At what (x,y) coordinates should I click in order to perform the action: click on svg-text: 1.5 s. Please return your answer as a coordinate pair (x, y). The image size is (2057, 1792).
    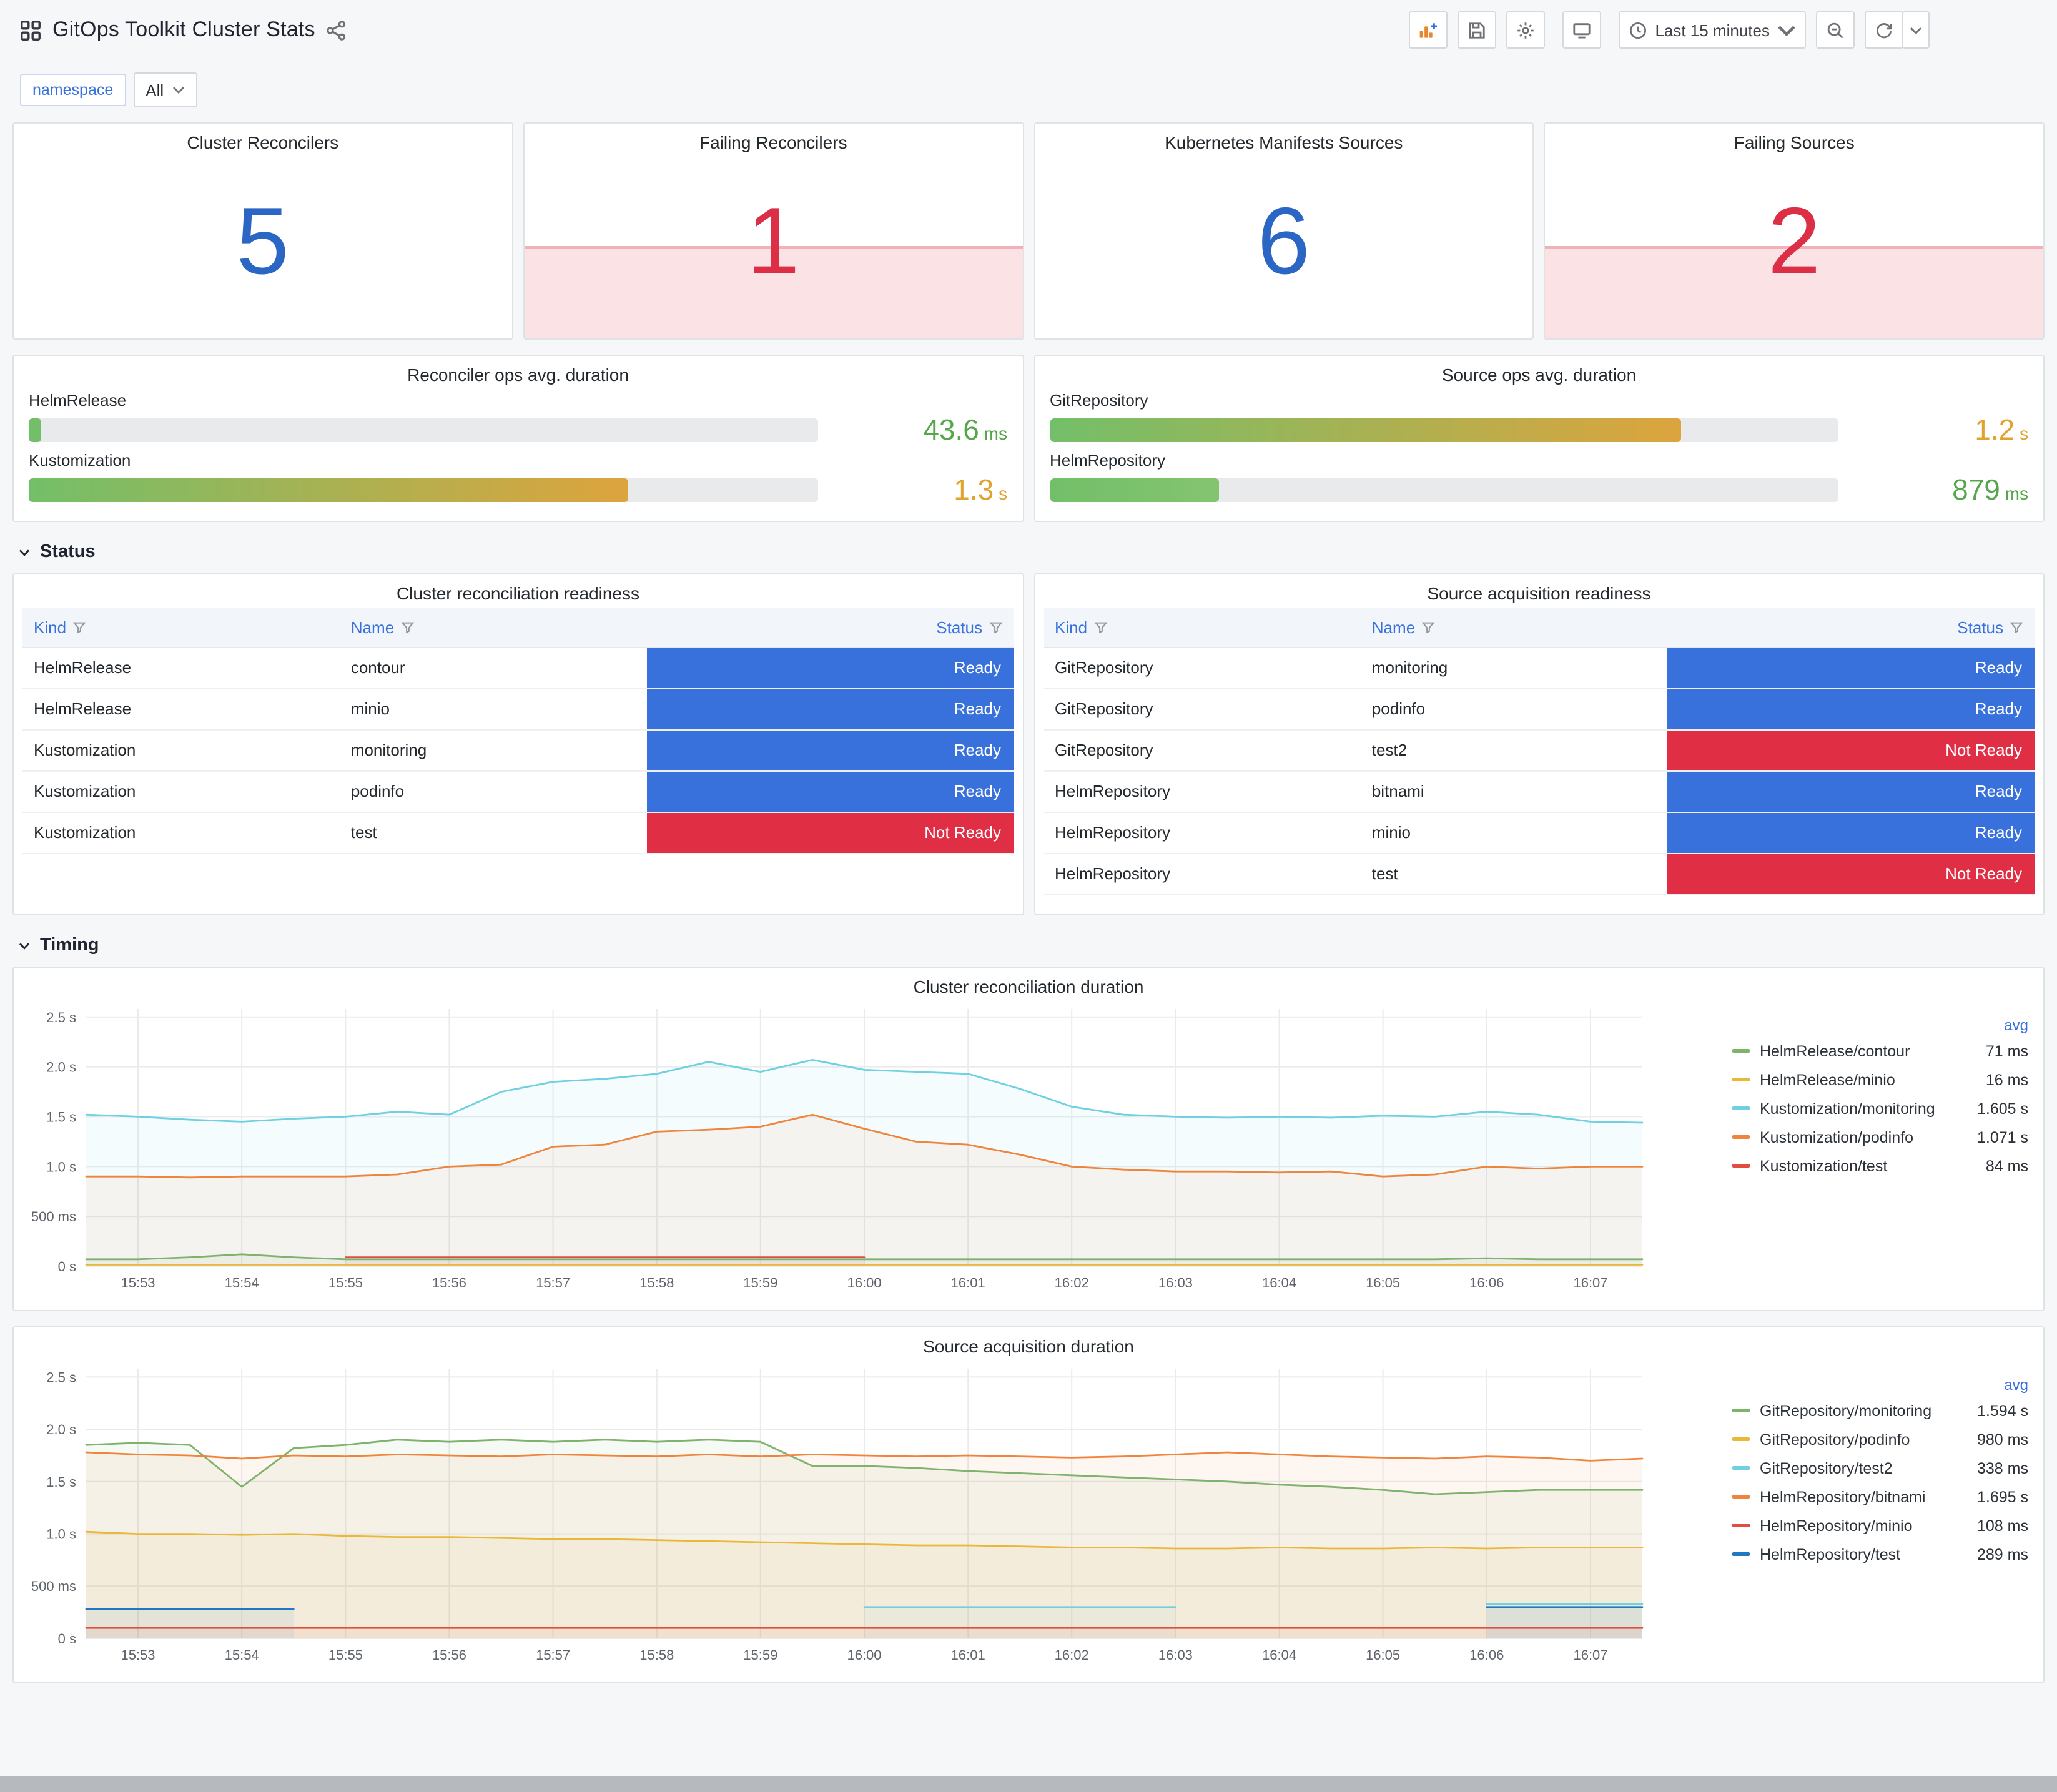
    Looking at the image, I should click on (61, 1117).